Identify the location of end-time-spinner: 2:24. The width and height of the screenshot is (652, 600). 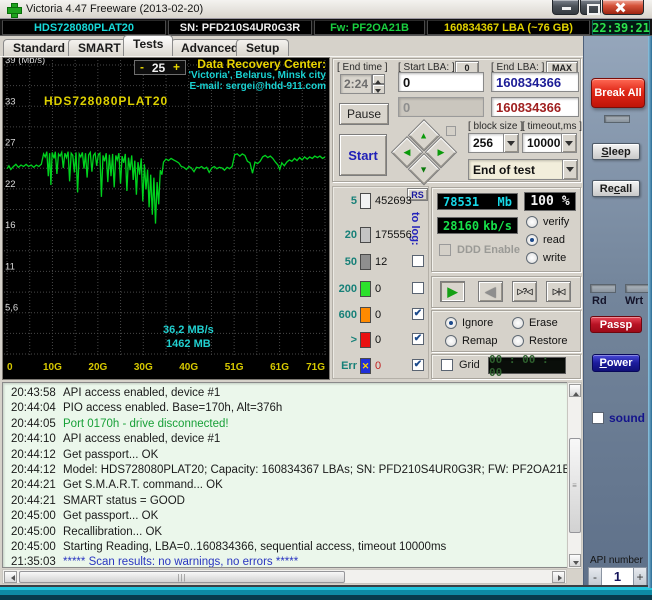
(362, 84).